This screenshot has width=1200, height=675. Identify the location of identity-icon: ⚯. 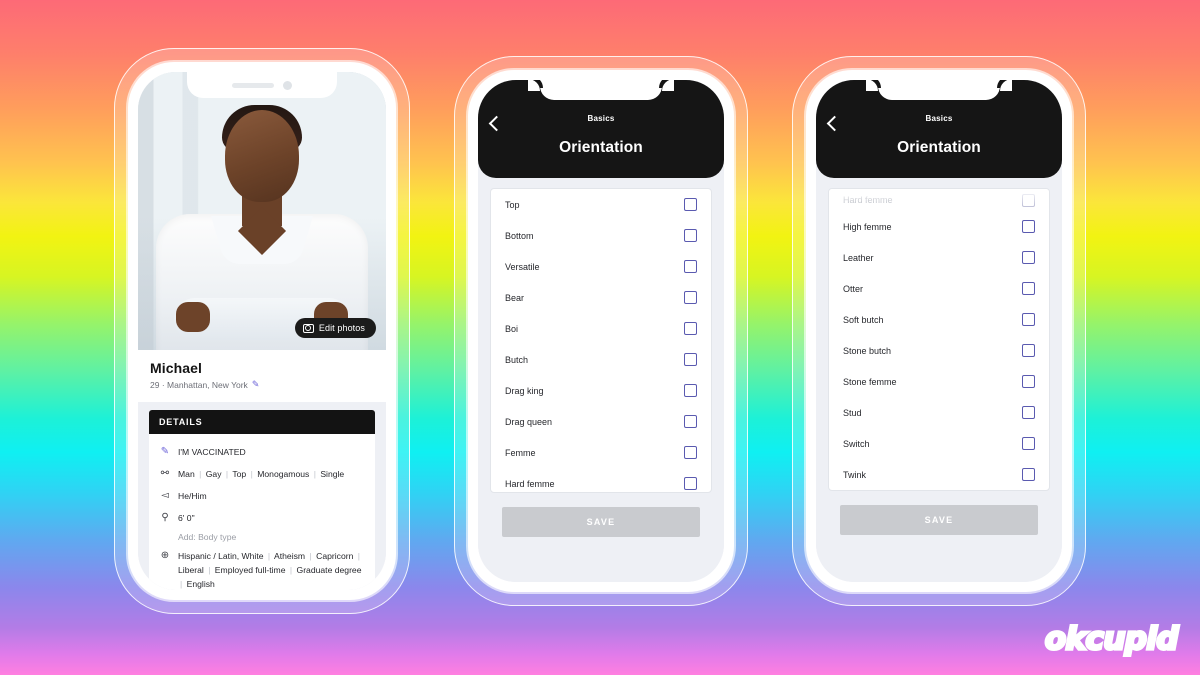
(165, 473).